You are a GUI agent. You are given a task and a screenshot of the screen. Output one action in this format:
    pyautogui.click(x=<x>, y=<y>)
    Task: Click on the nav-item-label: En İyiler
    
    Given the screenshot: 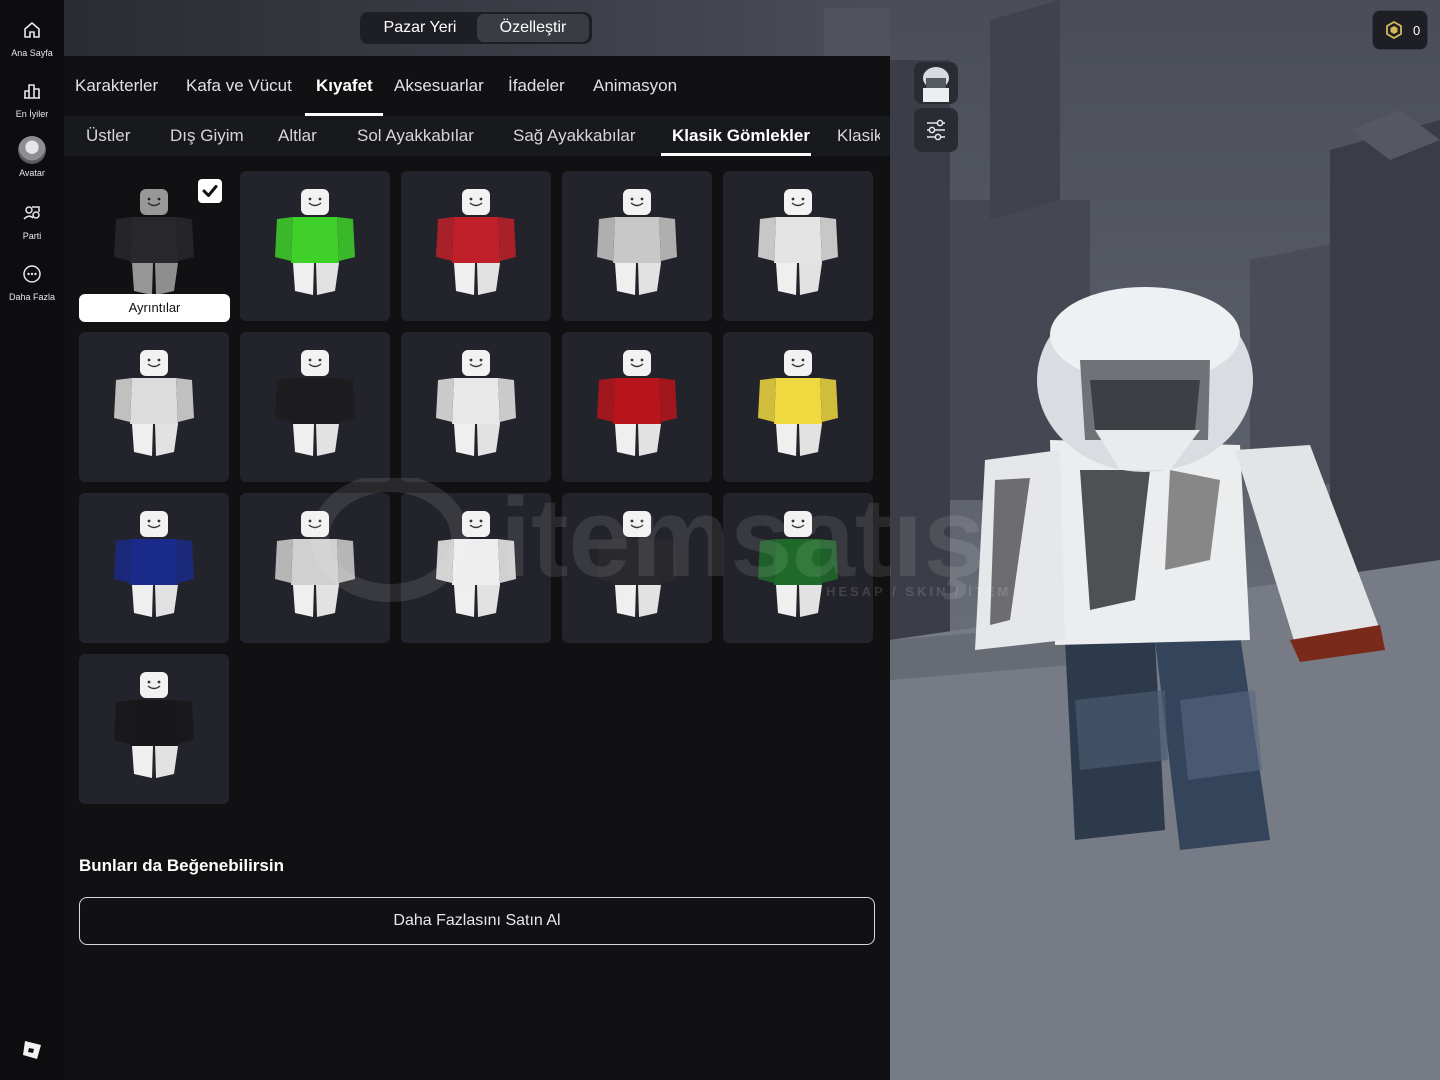 What is the action you would take?
    pyautogui.click(x=32, y=114)
    